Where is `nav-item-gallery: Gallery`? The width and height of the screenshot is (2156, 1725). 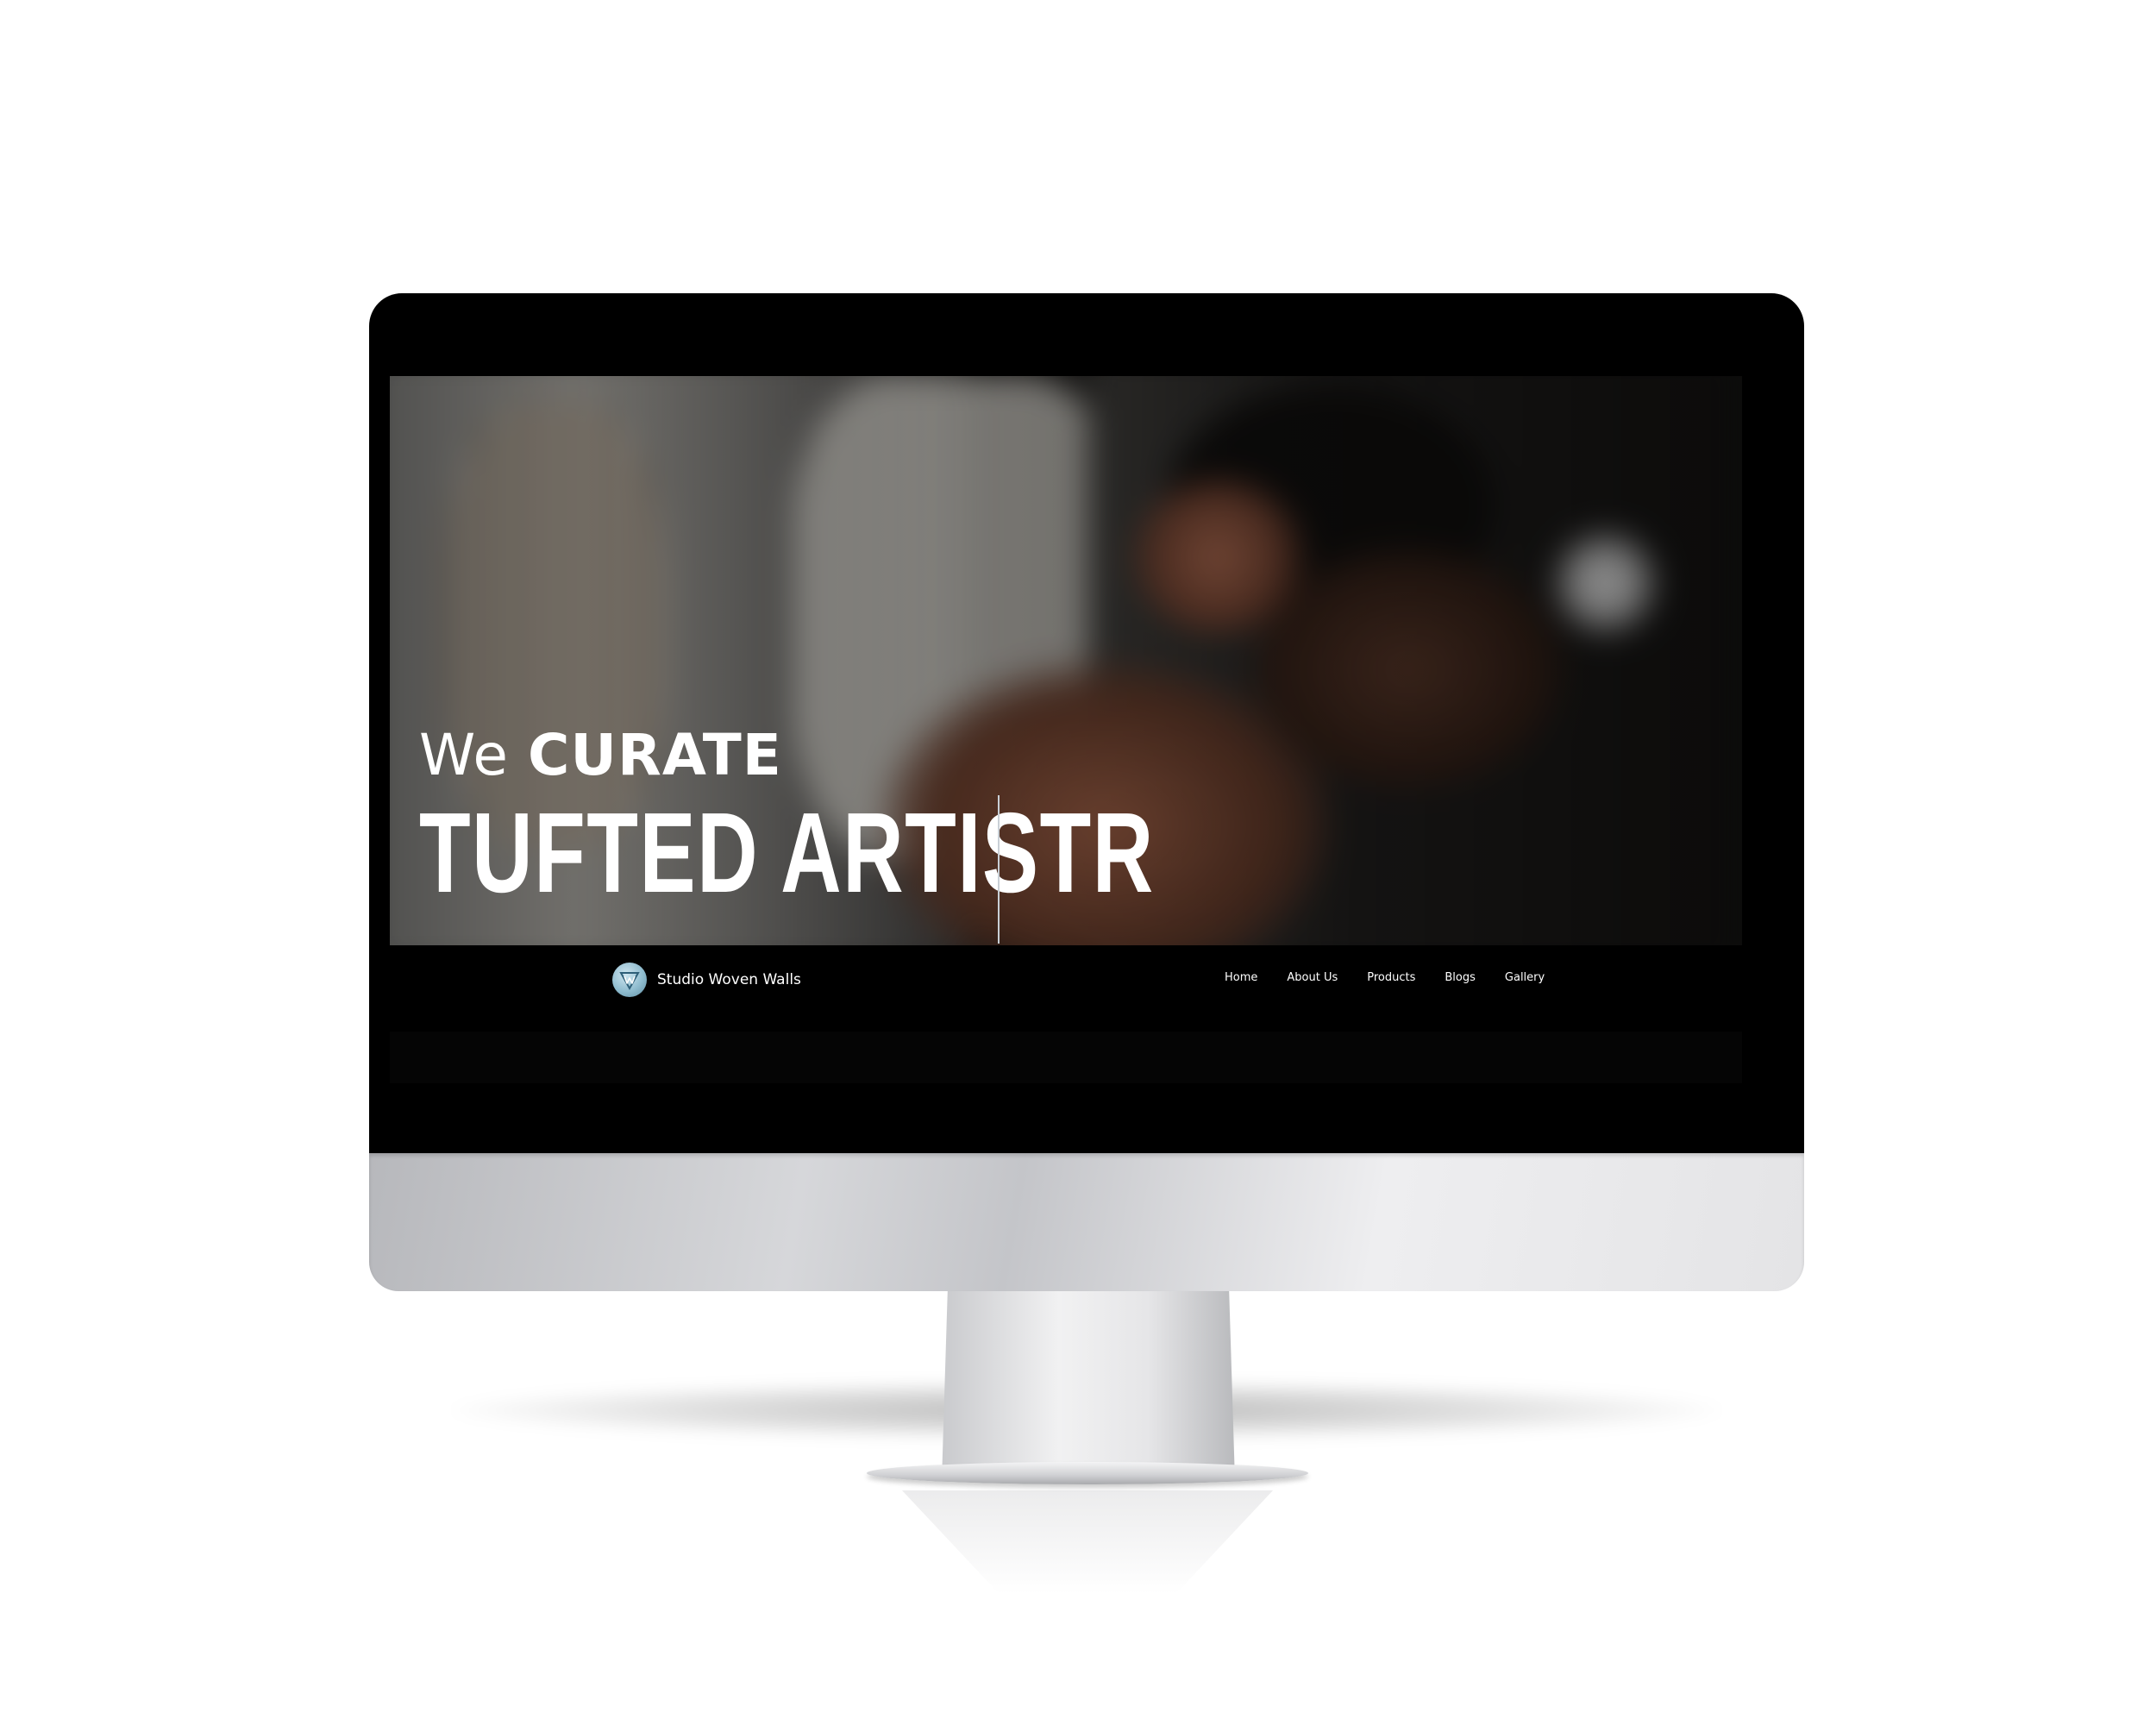 nav-item-gallery: Gallery is located at coordinates (1525, 978).